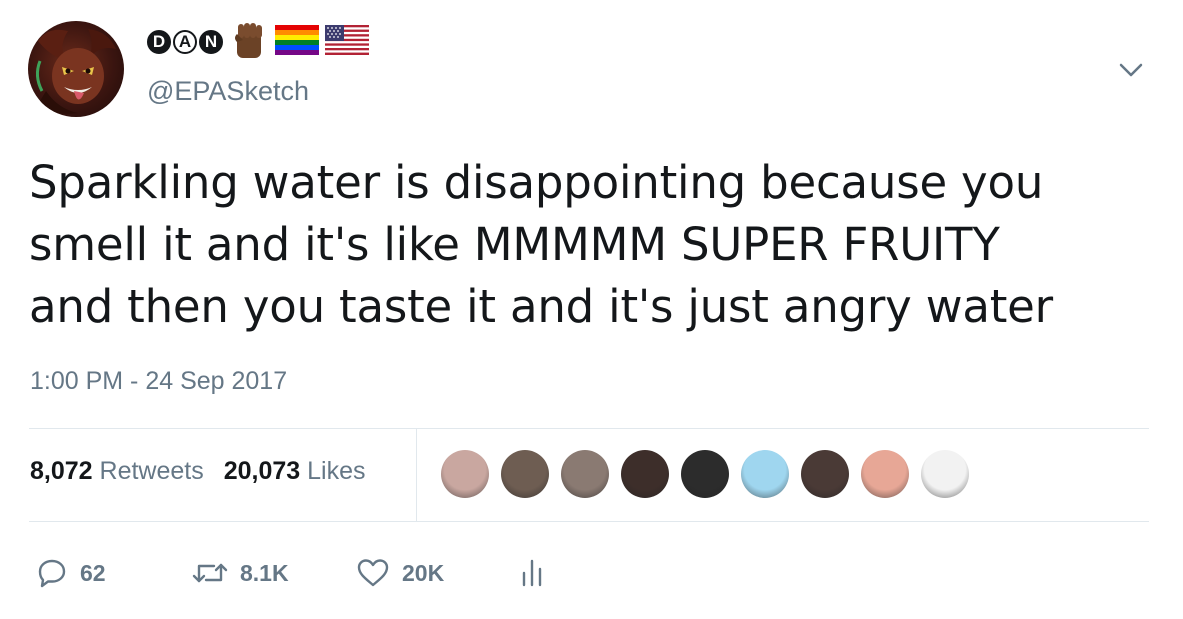  I want to click on engagement-stats: 8,072 Retweets 20,073 Likes, so click(198, 471).